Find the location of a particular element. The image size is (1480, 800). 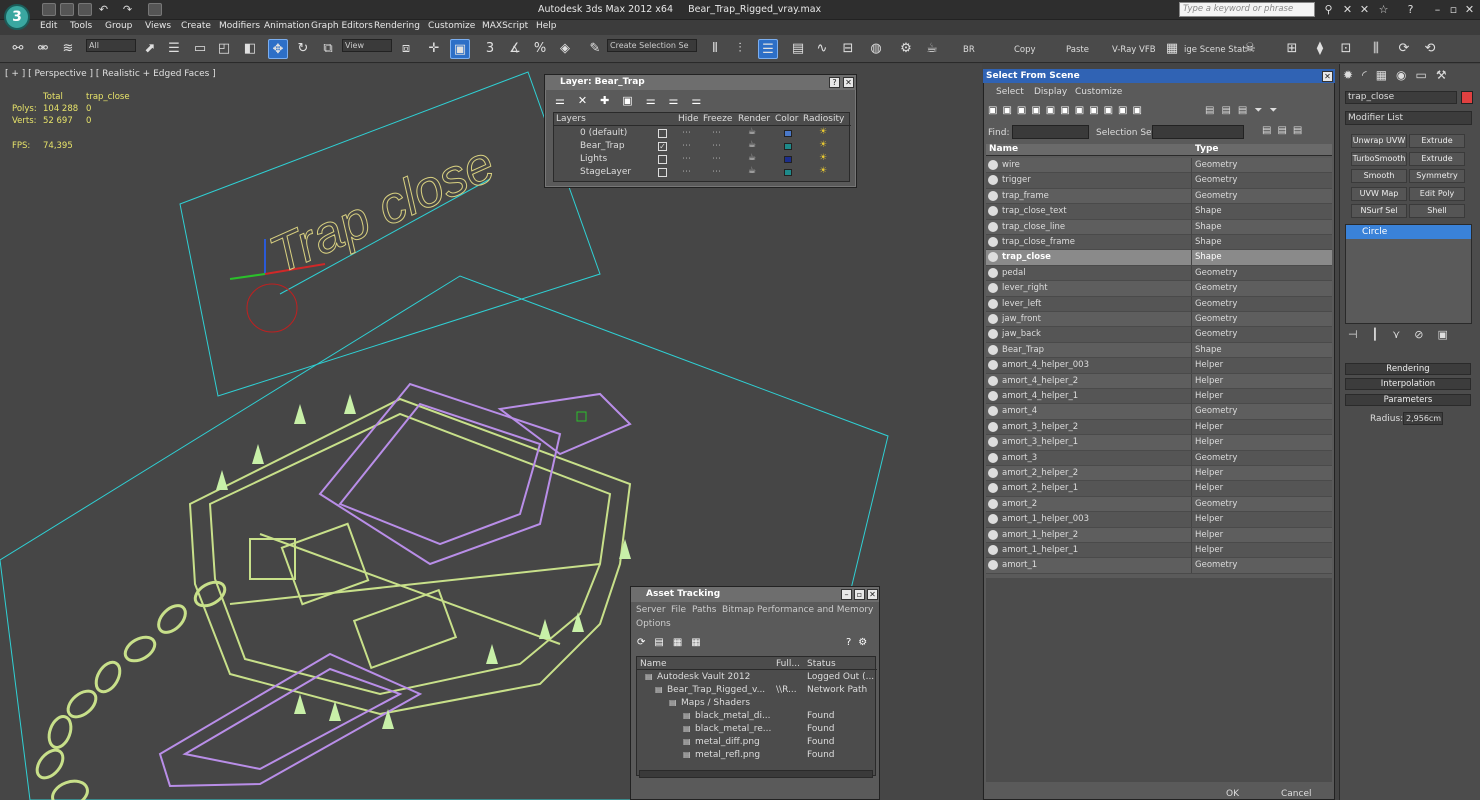

scene-object-row: amort_1 Geometry is located at coordinates (1159, 566).